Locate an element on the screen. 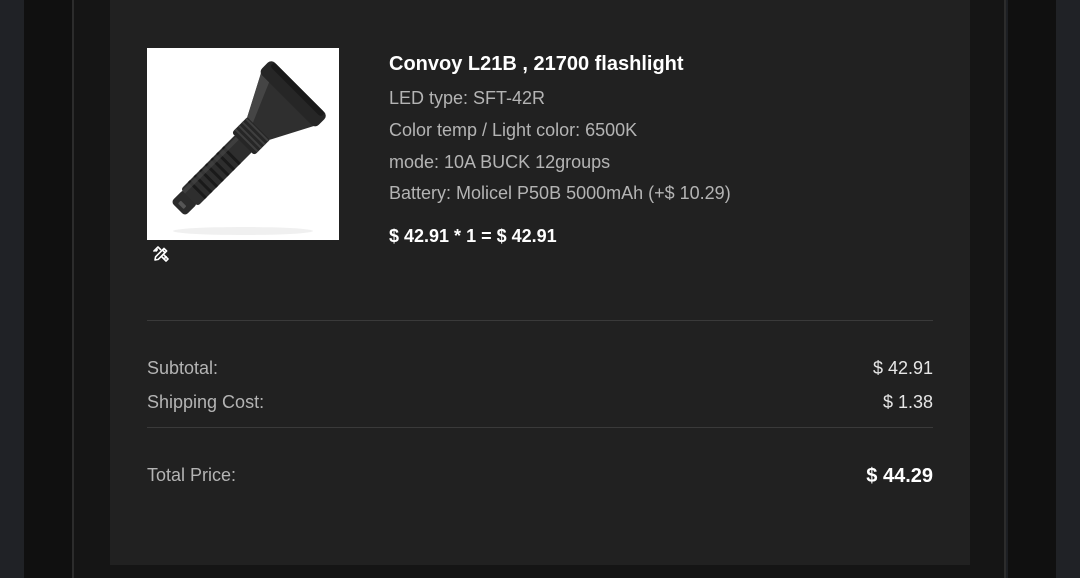  right-gutter is located at coordinates (1032, 289).